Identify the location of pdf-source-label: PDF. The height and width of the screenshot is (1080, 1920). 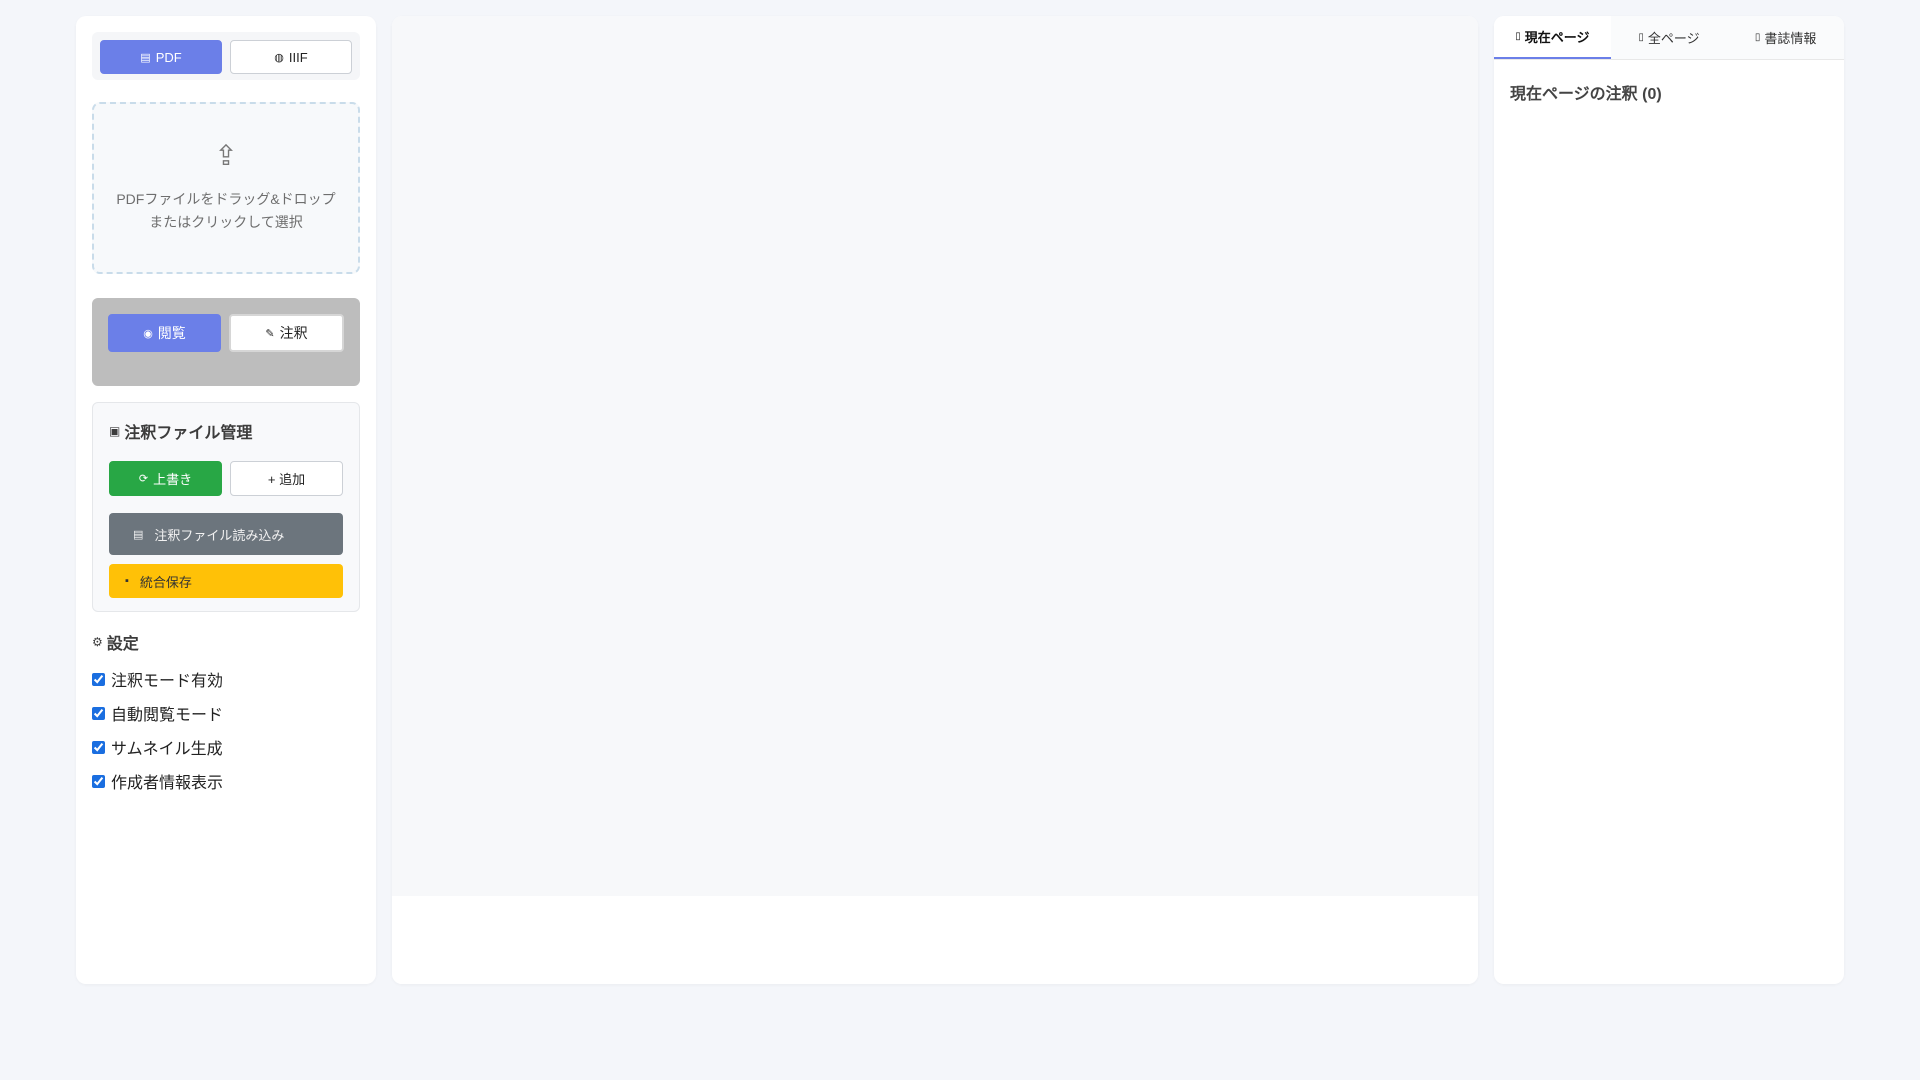
(168, 57).